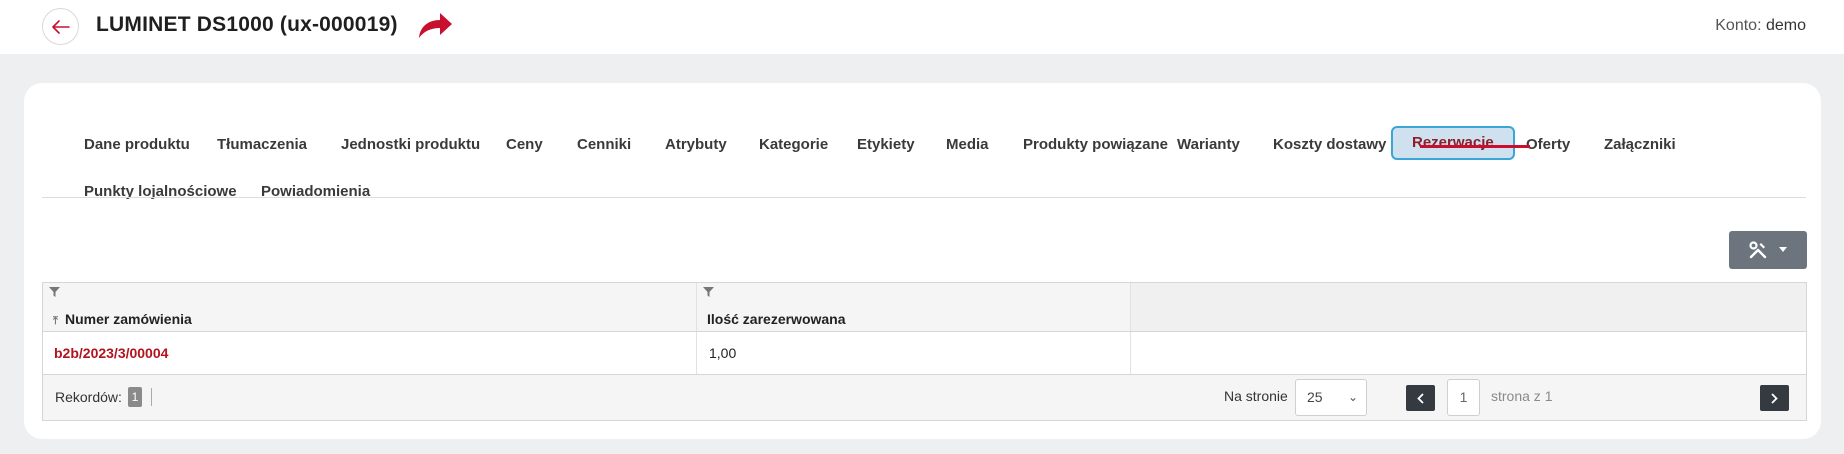 The height and width of the screenshot is (454, 1844). What do you see at coordinates (137, 145) in the screenshot?
I see `tab-dane-produktu: Dane produktu` at bounding box center [137, 145].